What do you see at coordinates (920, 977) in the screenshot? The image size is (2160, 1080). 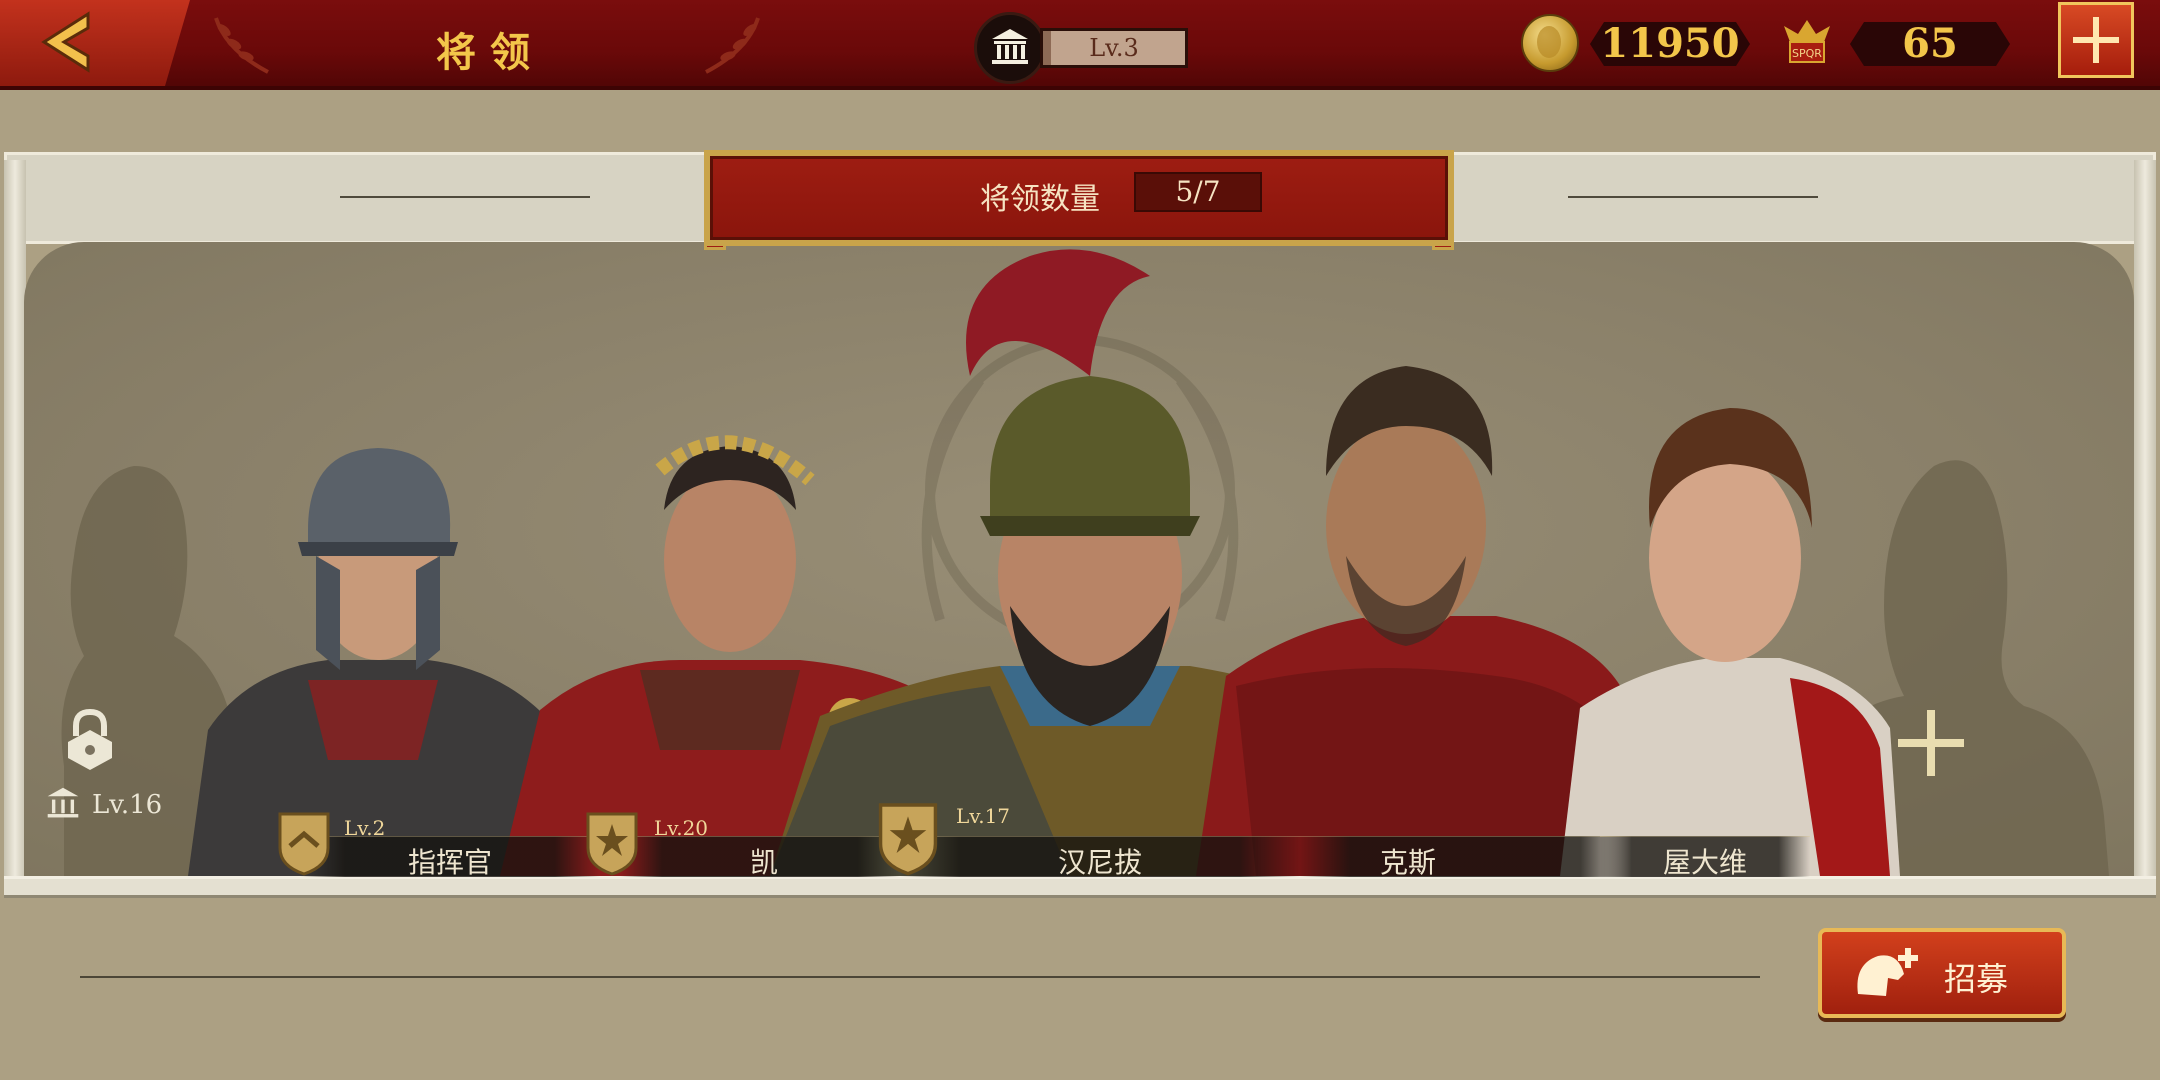 I see `bottom-divider` at bounding box center [920, 977].